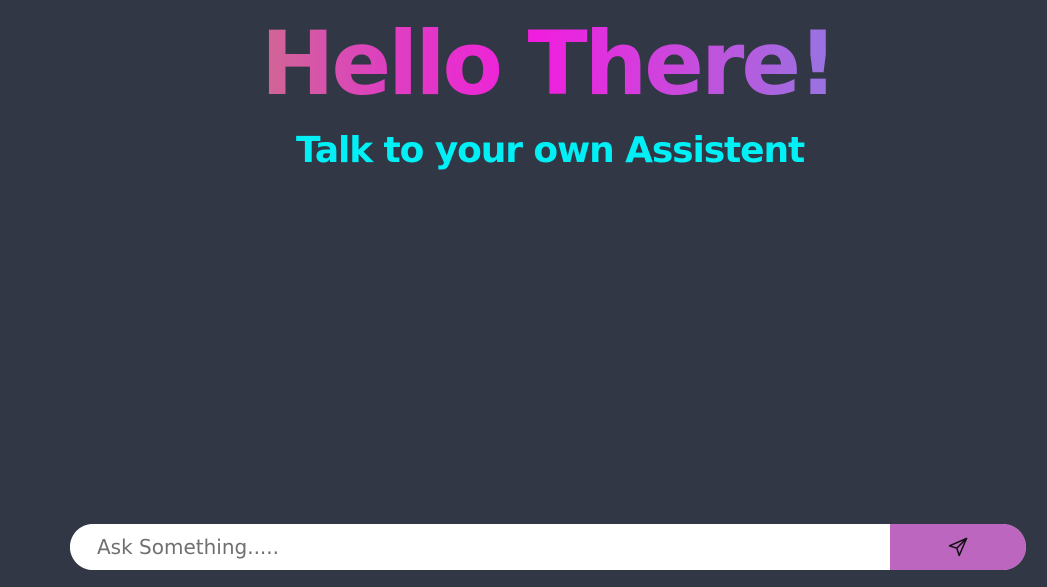 This screenshot has width=1047, height=587. What do you see at coordinates (550, 150) in the screenshot?
I see `hero-subtitle: Talk to your own Assistent` at bounding box center [550, 150].